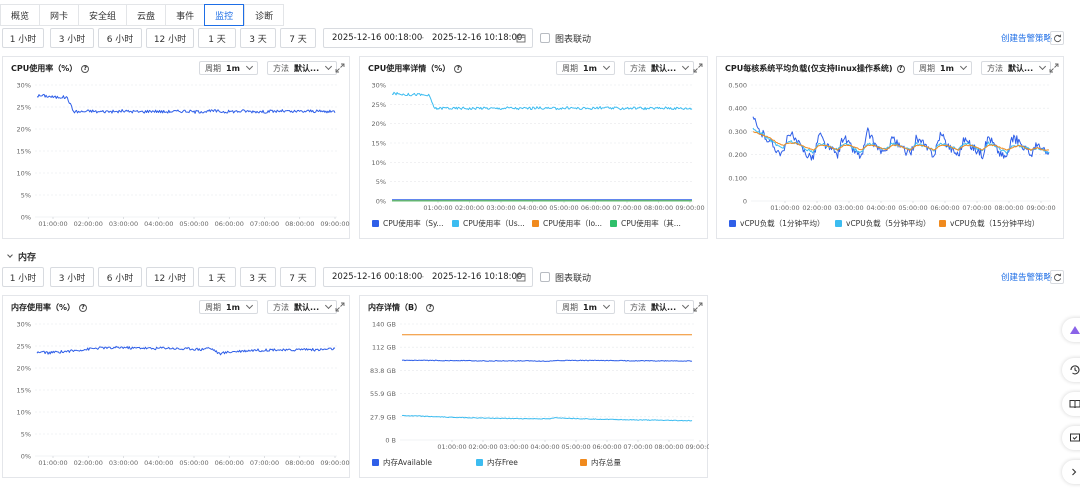 This screenshot has width=1080, height=490. I want to click on history-button, so click(1071, 370).